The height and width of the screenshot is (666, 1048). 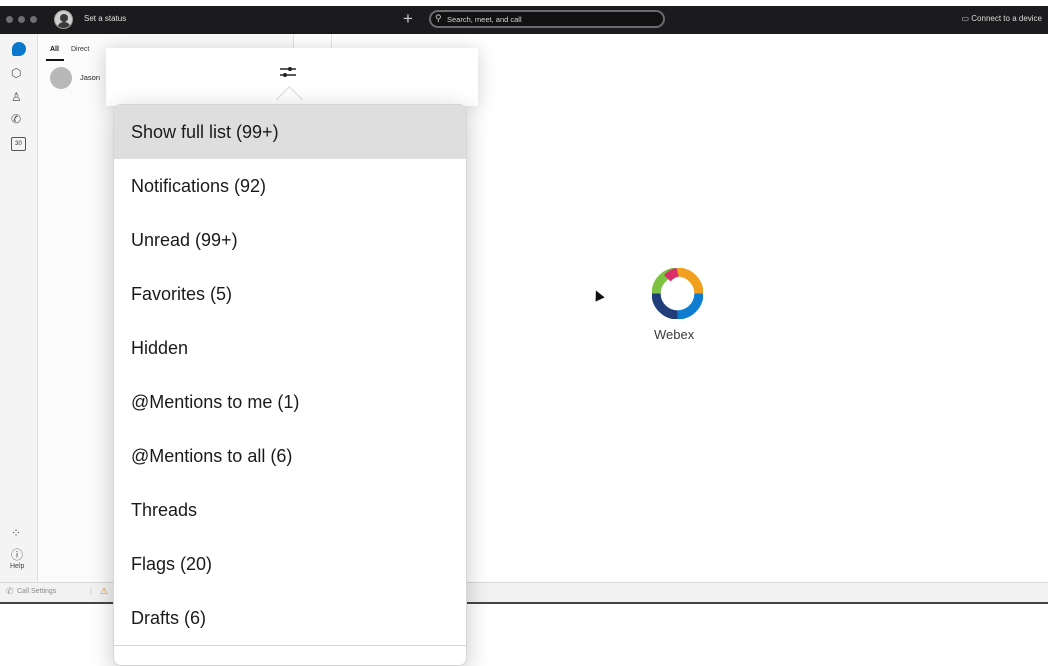 I want to click on search-placeholder: Search, meet, and call, so click(x=484, y=19).